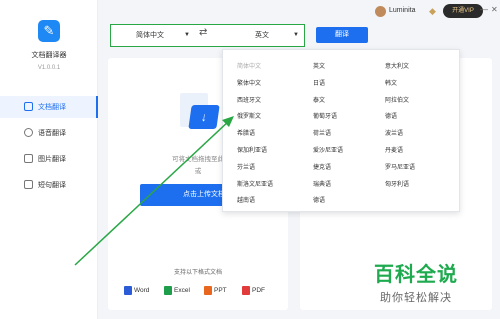 This screenshot has width=500, height=319. I want to click on watermark-title: 百科全说, so click(416, 275).